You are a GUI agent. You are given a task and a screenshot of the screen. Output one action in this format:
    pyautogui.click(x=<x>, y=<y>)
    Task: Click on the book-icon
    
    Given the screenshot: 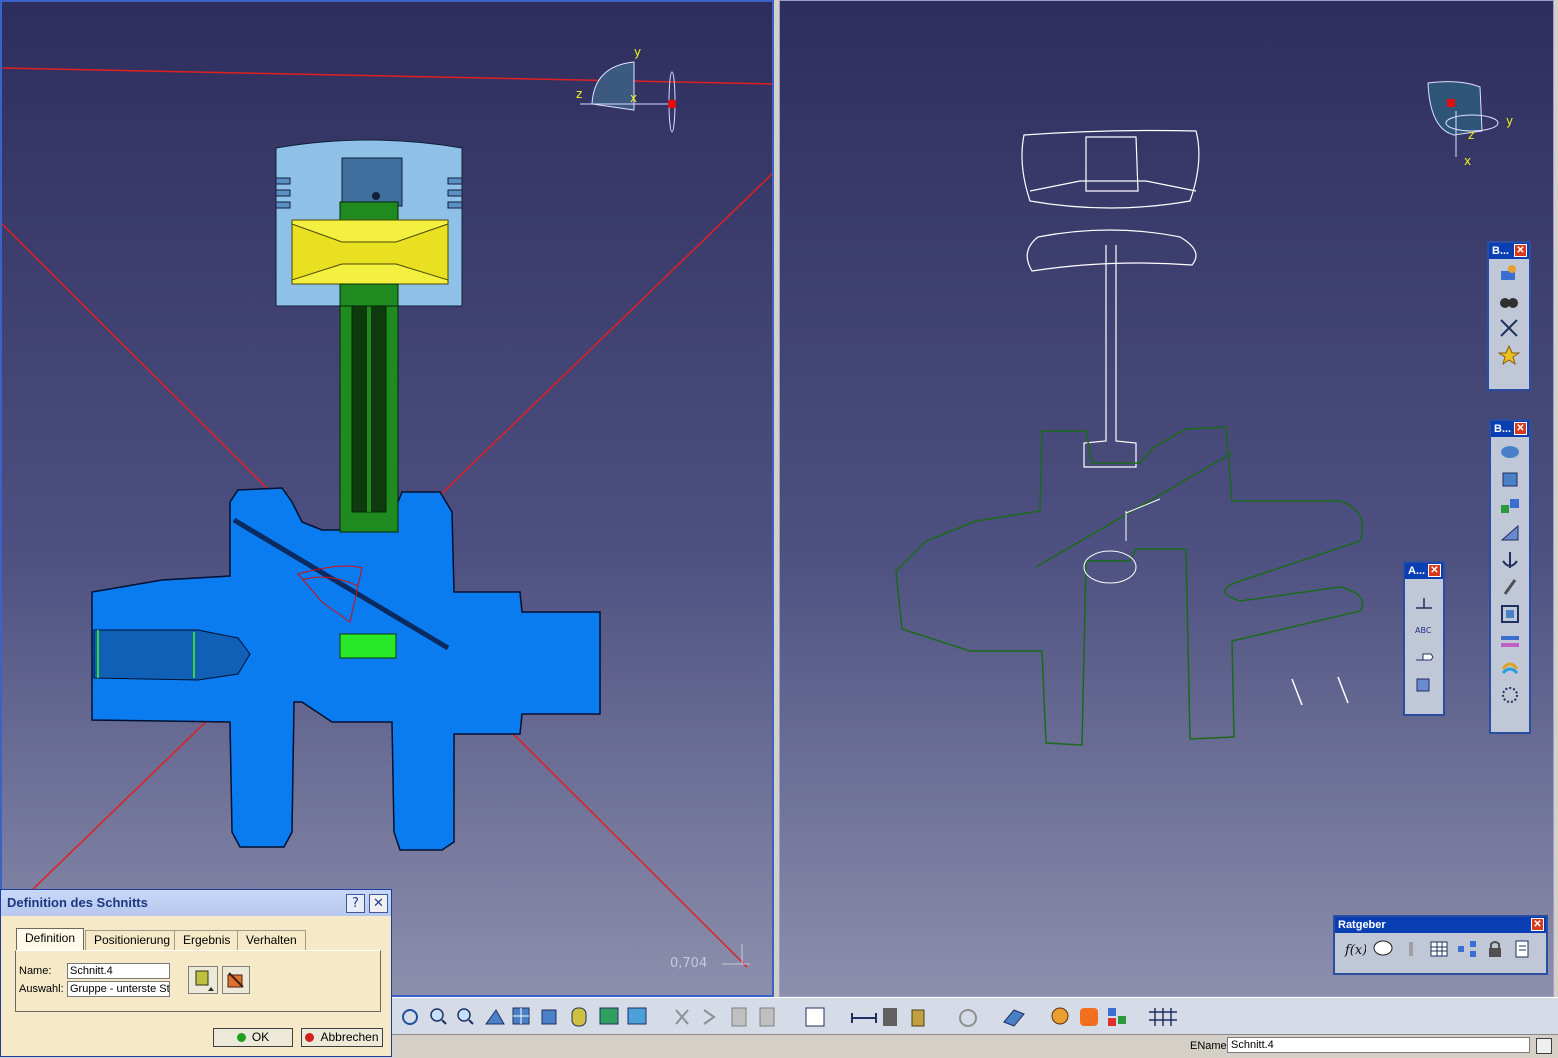 What is the action you would take?
    pyautogui.click(x=1014, y=1018)
    